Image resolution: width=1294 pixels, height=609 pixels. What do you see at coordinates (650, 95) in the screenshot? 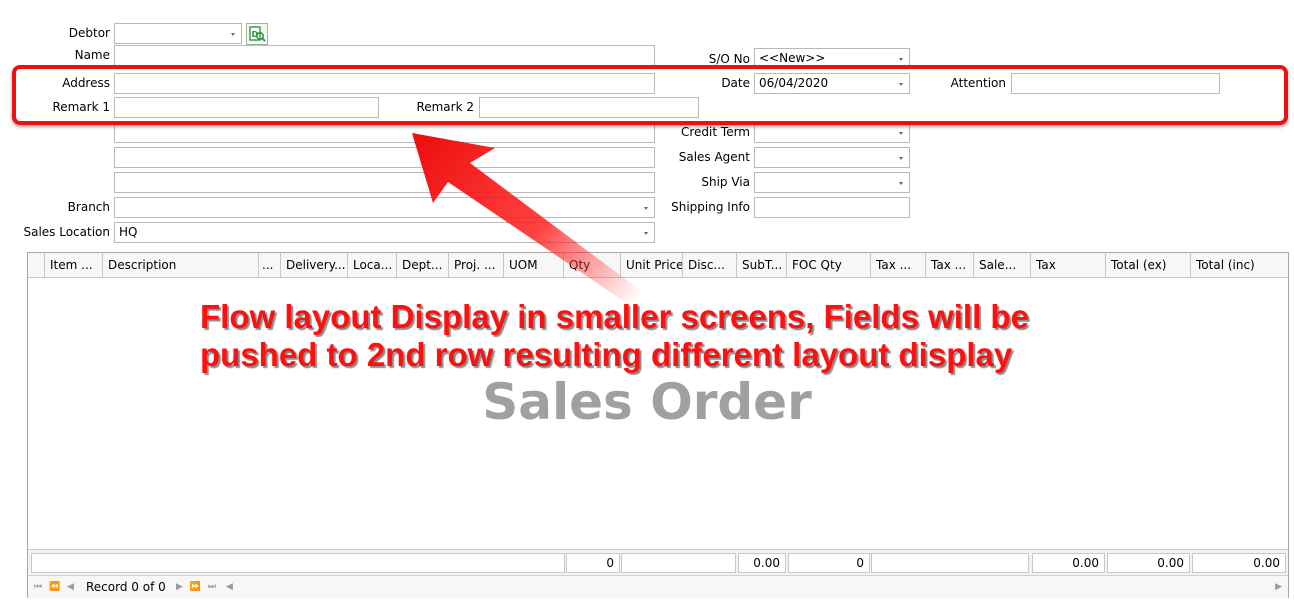
I see `highlight-box` at bounding box center [650, 95].